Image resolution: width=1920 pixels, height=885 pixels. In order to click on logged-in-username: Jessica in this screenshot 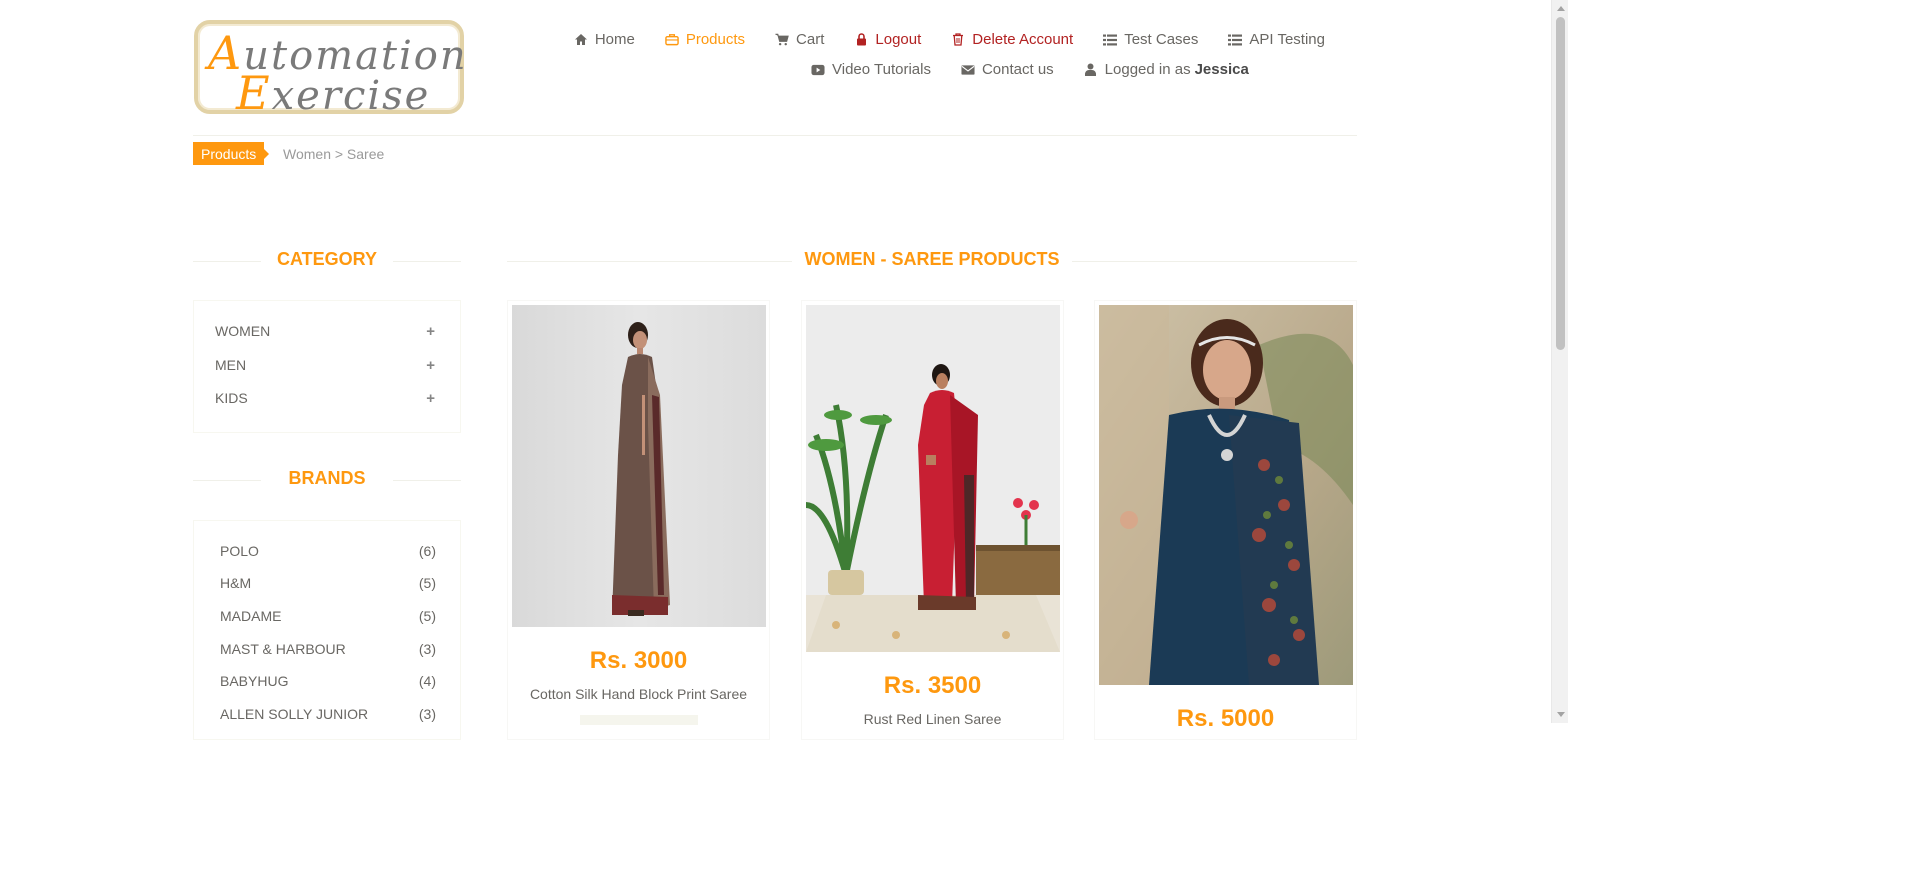, I will do `click(1221, 69)`.